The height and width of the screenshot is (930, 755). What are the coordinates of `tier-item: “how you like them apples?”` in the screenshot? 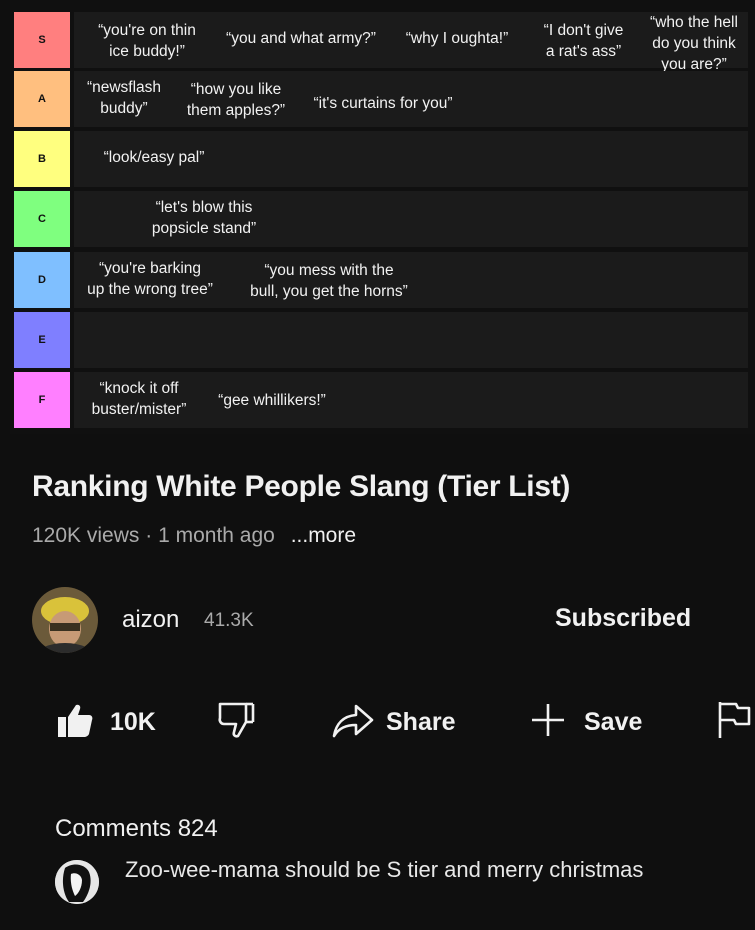 It's located at (236, 100).